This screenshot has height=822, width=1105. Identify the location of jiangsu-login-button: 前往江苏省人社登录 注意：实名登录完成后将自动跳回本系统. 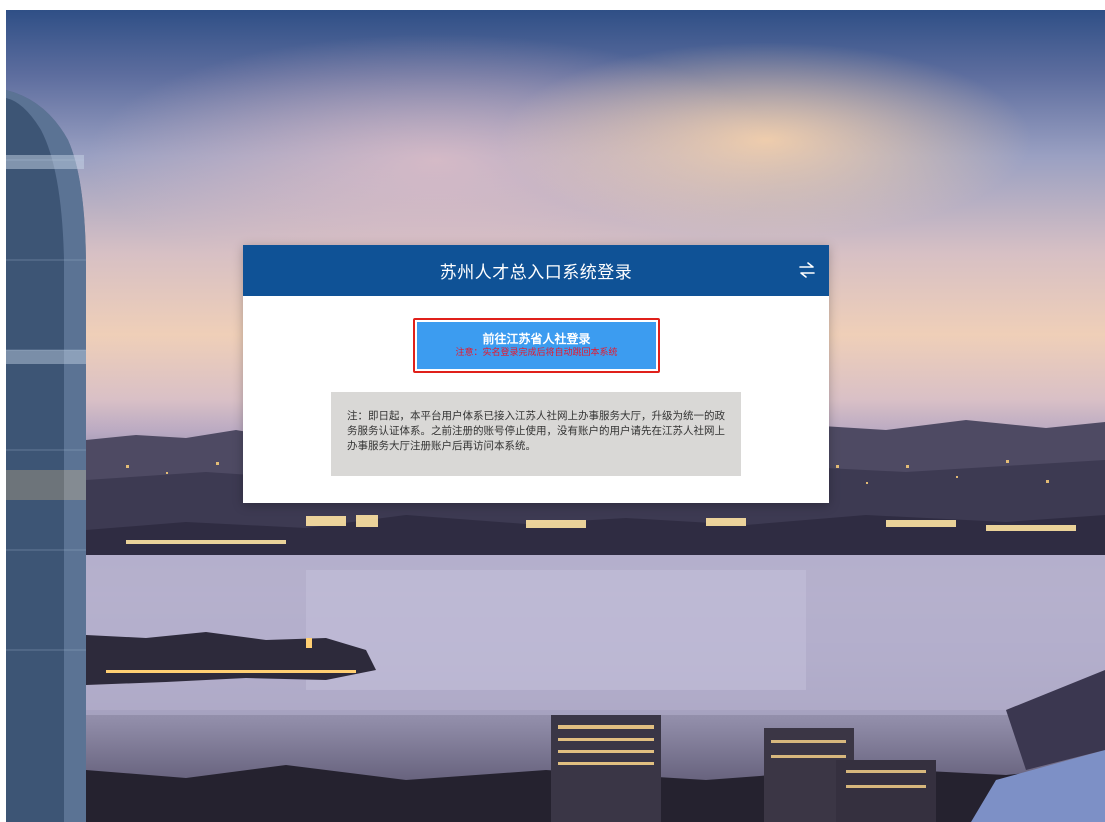
(536, 345).